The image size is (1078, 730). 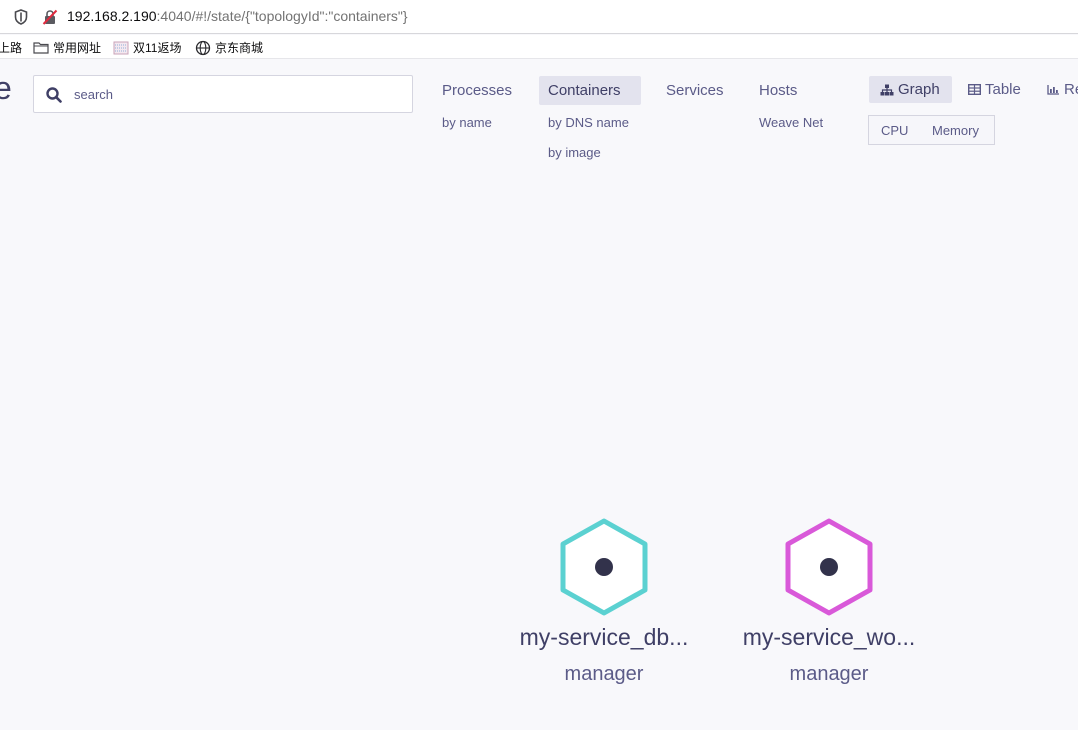 I want to click on pattern-icon, so click(x=121, y=47).